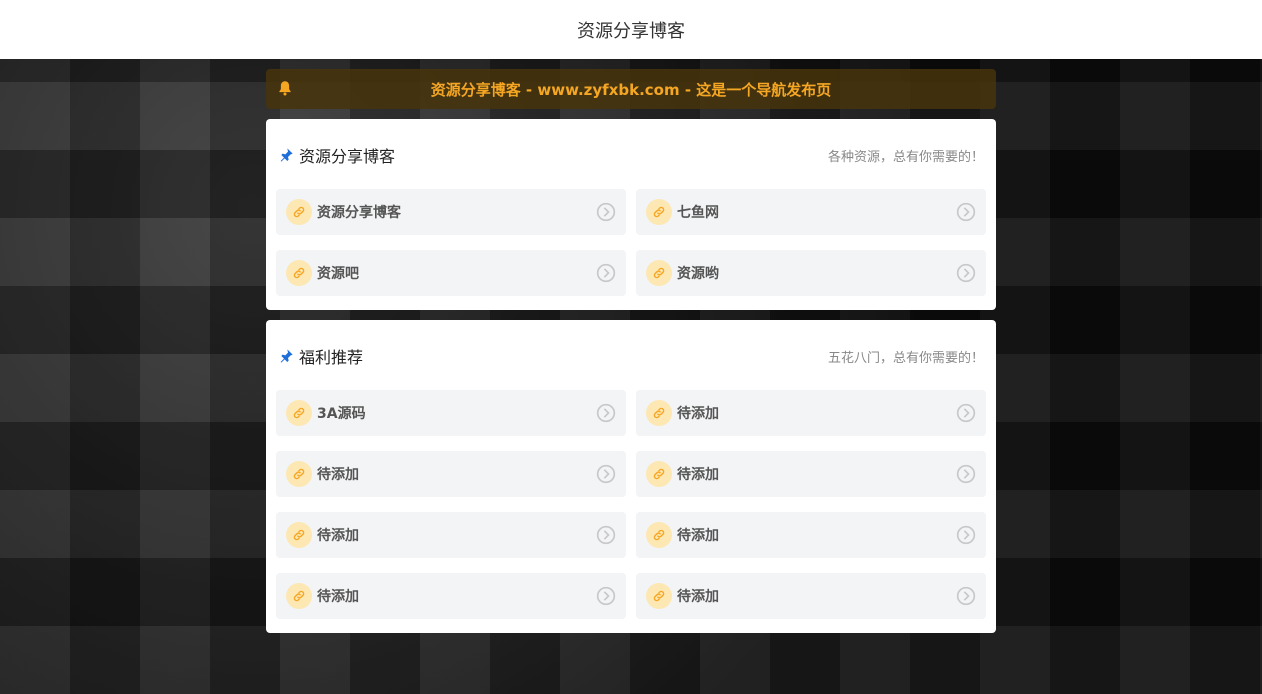 This screenshot has height=694, width=1262. What do you see at coordinates (905, 157) in the screenshot?
I see `section-description: 各种资源，总有你需要的！` at bounding box center [905, 157].